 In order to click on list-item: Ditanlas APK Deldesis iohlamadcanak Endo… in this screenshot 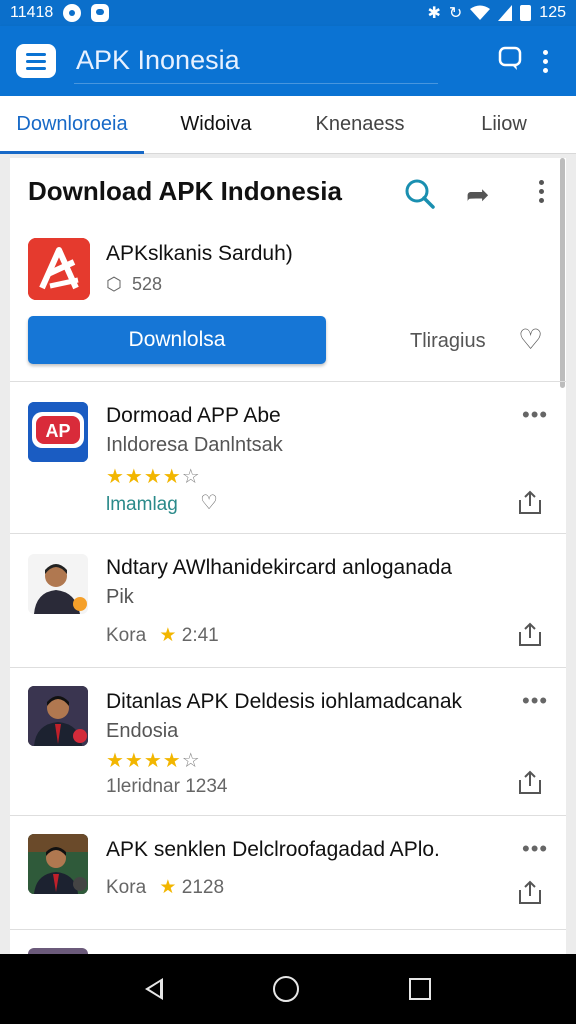, I will do `click(288, 742)`.